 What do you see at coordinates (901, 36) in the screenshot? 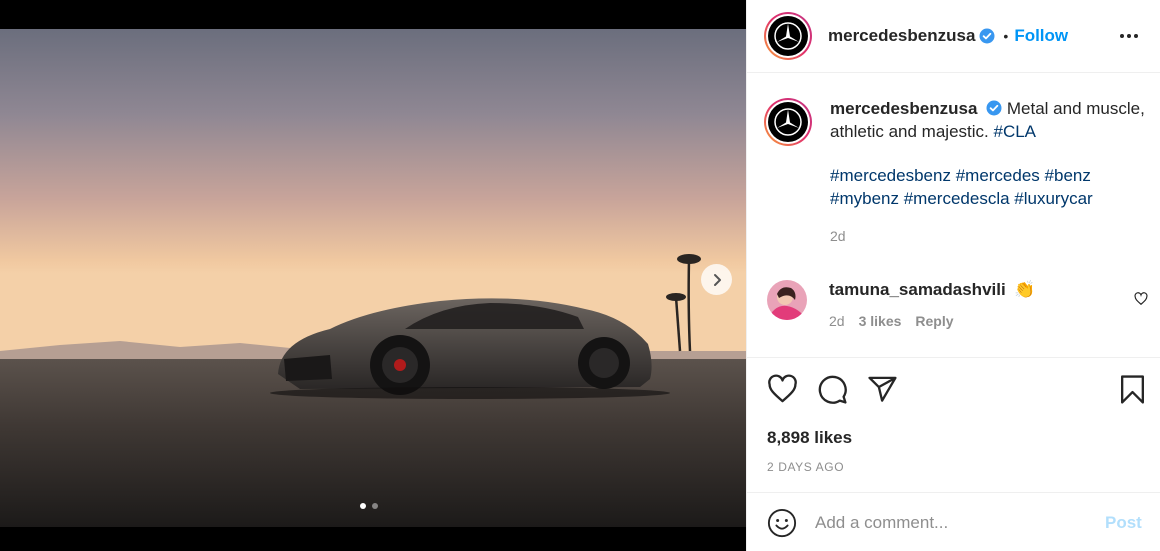
I see `header-username: mercedesbenzusa` at bounding box center [901, 36].